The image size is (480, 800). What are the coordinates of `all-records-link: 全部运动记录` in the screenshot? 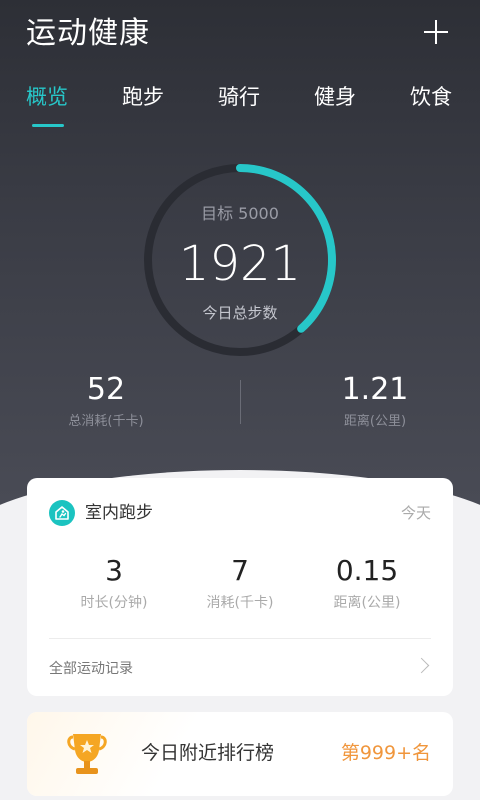 It's located at (240, 669).